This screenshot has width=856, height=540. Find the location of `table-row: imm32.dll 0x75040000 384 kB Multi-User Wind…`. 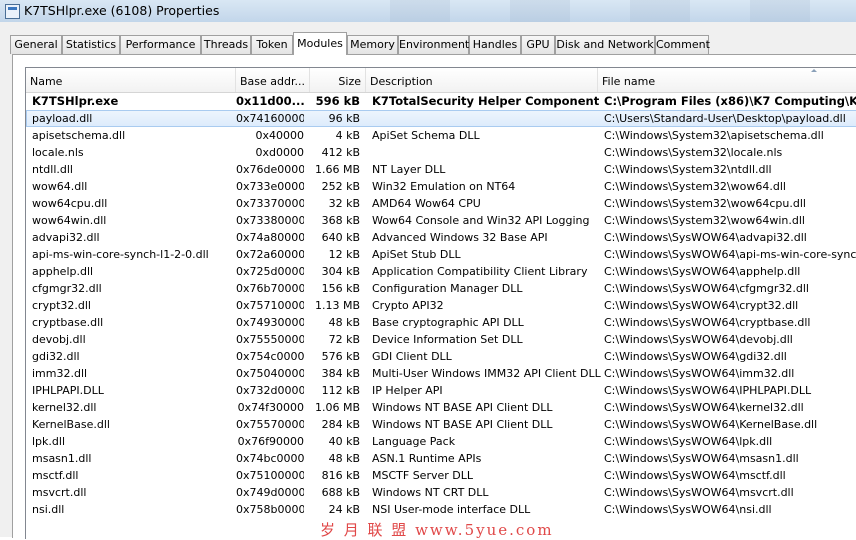

table-row: imm32.dll 0x75040000 384 kB Multi-User Wind… is located at coordinates (441, 373).